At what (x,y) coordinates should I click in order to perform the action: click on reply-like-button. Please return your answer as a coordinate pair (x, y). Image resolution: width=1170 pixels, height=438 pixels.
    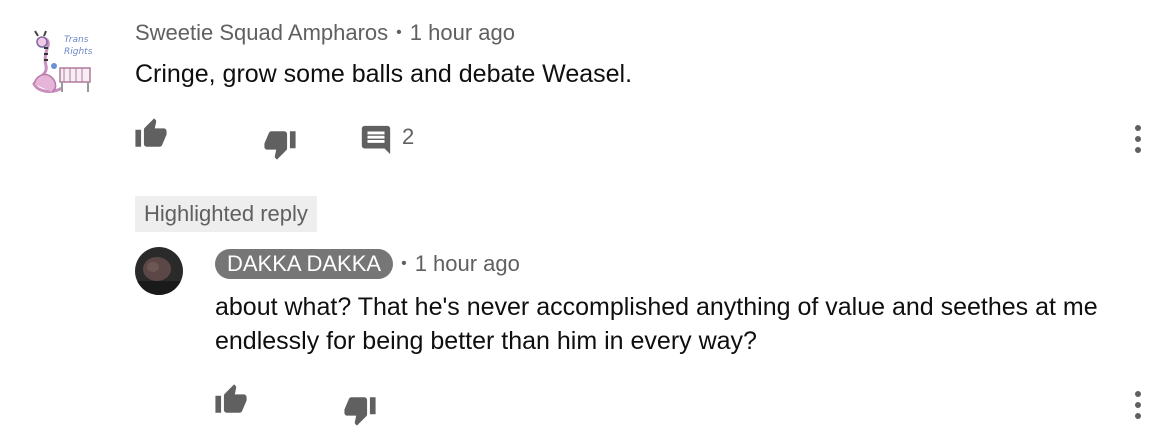
    Looking at the image, I should click on (231, 400).